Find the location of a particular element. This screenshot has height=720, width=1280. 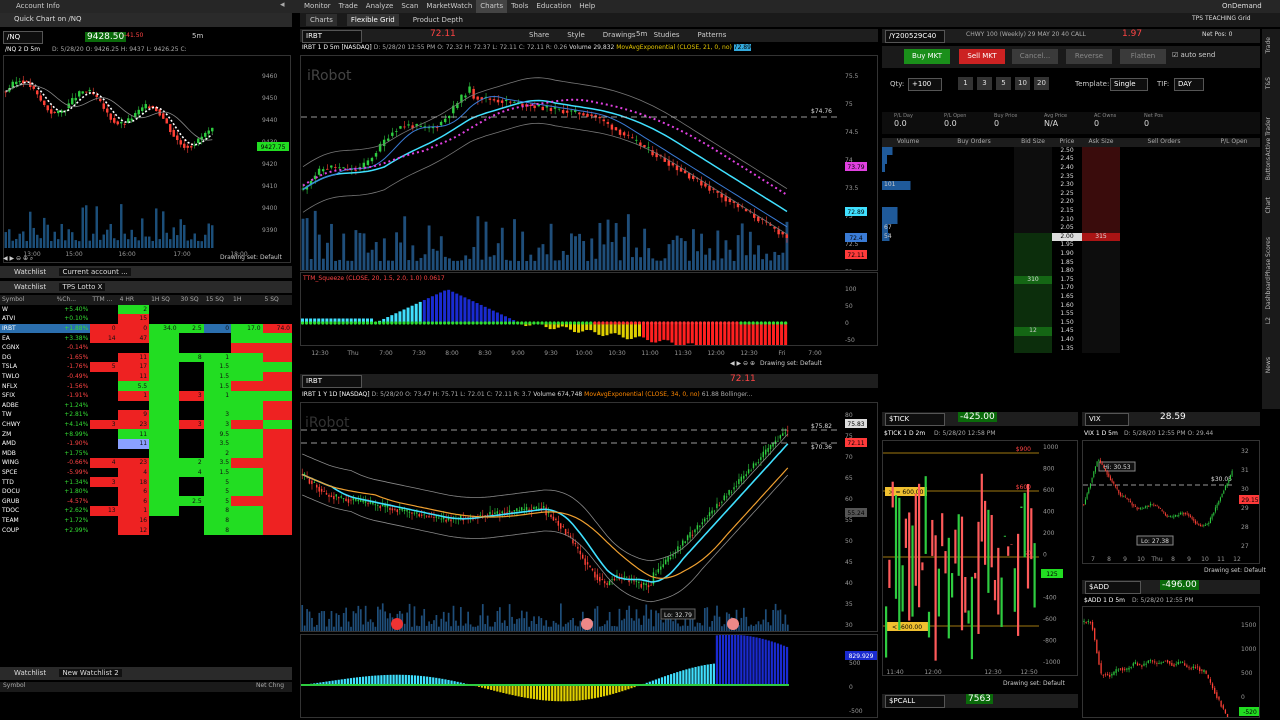

order-book-cell: 2.40 is located at coordinates (1067, 168).